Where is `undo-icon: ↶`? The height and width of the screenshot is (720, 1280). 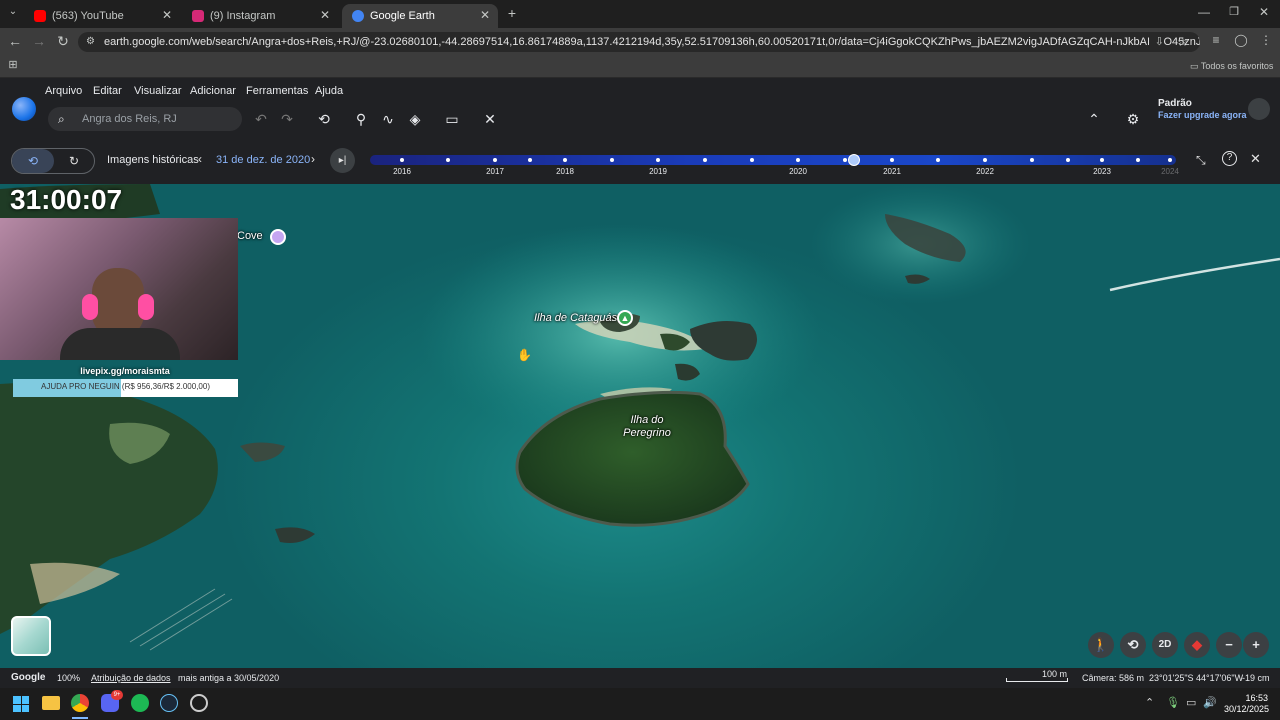
undo-icon: ↶ is located at coordinates (261, 119).